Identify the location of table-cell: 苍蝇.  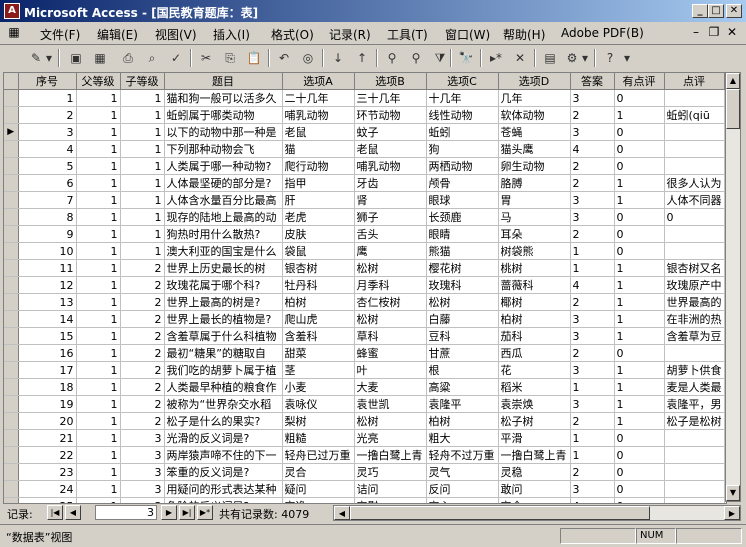
(534, 132).